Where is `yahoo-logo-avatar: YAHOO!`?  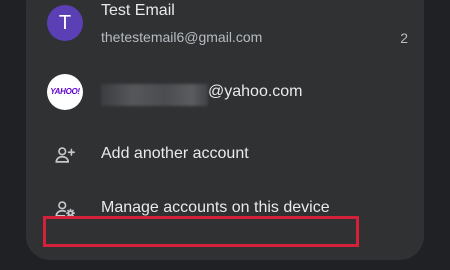
yahoo-logo-avatar: YAHOO! is located at coordinates (65, 92).